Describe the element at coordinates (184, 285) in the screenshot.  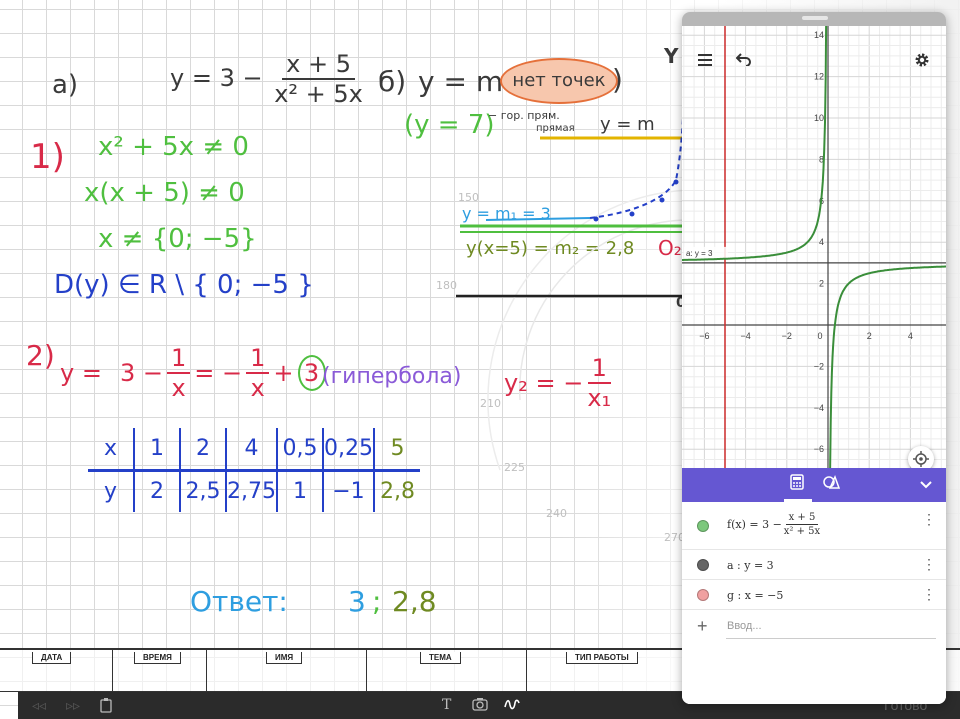
I see `domain-expr: D(y) ∈ R \ { 0; −5 }` at that location.